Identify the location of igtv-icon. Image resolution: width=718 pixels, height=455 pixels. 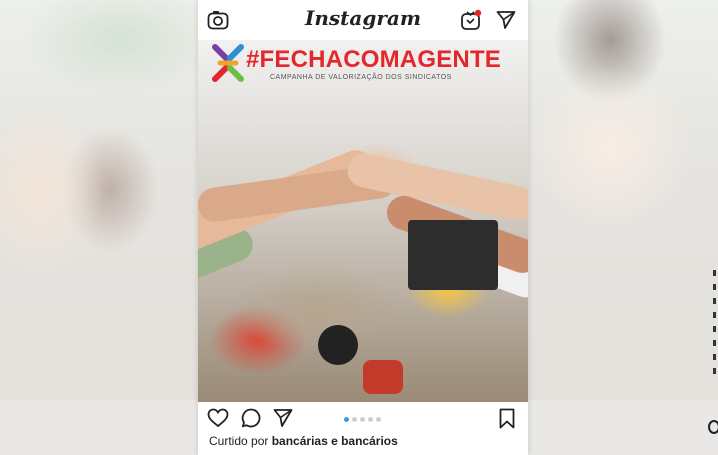
(471, 20).